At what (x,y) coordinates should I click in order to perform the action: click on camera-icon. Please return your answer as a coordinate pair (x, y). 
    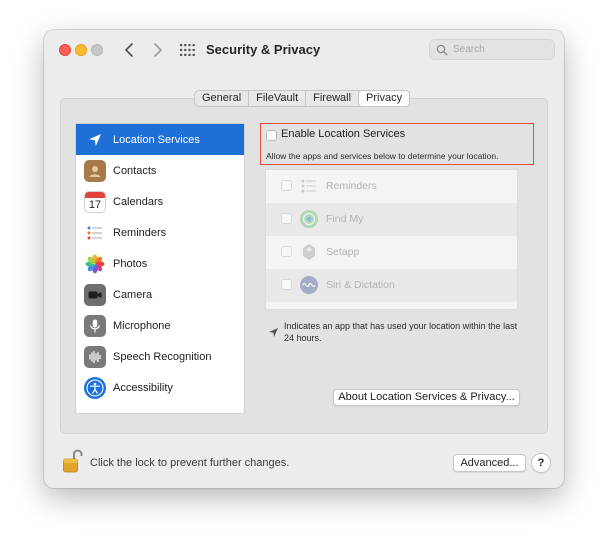
    Looking at the image, I should click on (95, 294).